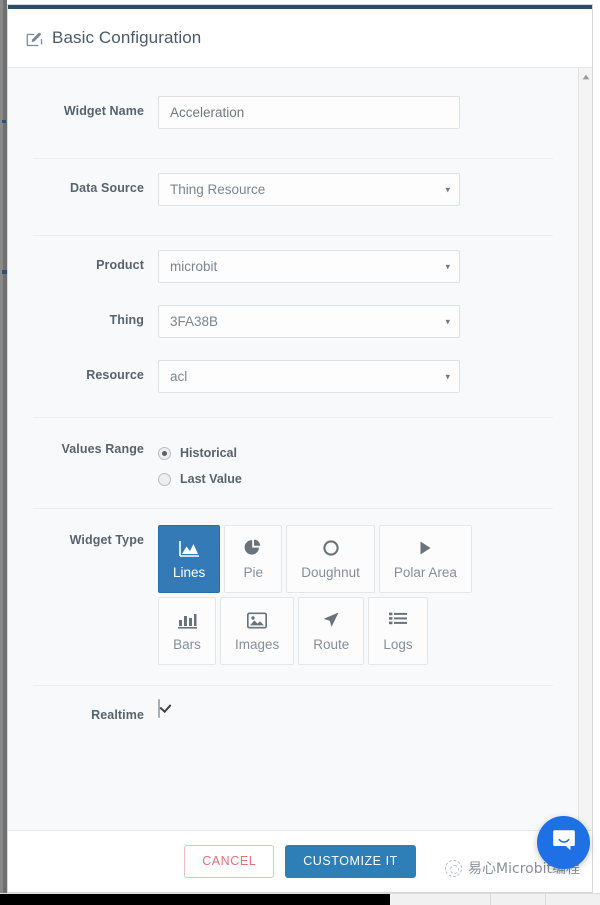 This screenshot has height=905, width=600. What do you see at coordinates (293, 723) in the screenshot?
I see `field-realtime: Realtime` at bounding box center [293, 723].